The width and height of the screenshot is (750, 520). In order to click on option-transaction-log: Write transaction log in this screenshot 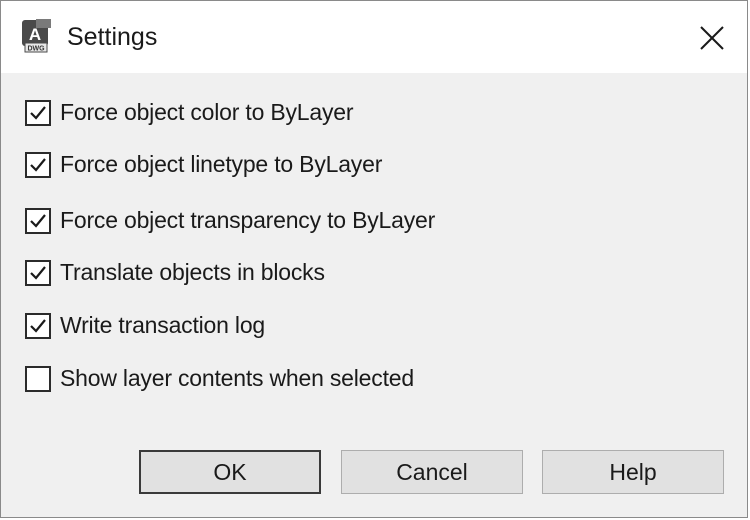, I will do `click(145, 325)`.